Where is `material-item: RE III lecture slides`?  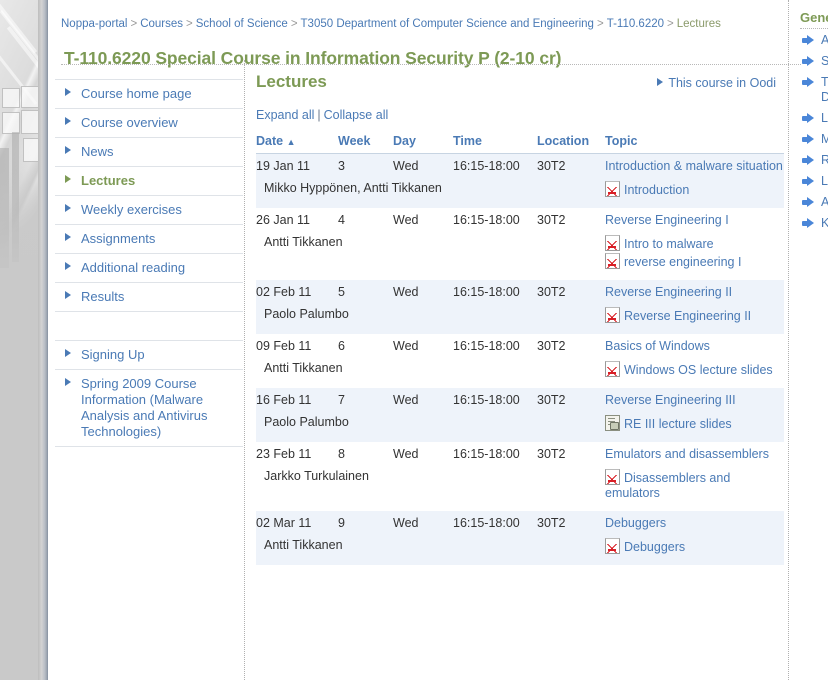 material-item: RE III lecture slides is located at coordinates (694, 423).